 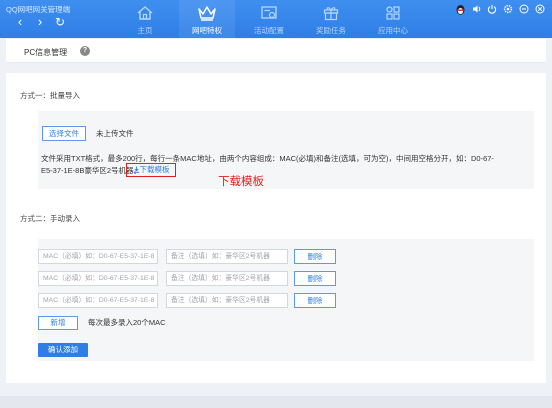 I want to click on page-header: PC信息管理 ?, so click(x=276, y=51).